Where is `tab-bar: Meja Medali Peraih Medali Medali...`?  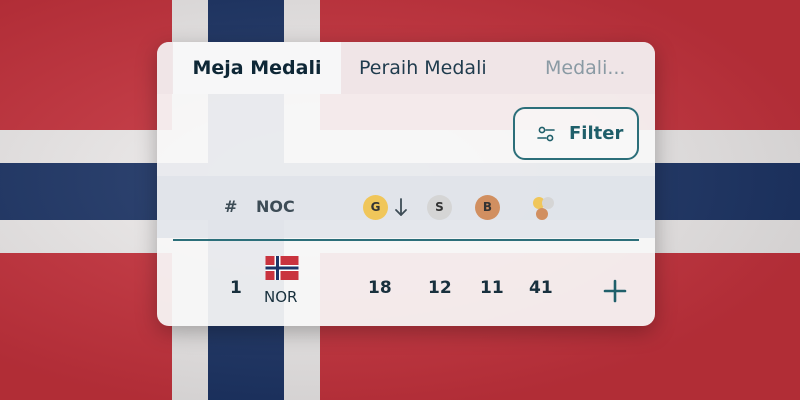
tab-bar: Meja Medali Peraih Medali Medali... is located at coordinates (406, 68).